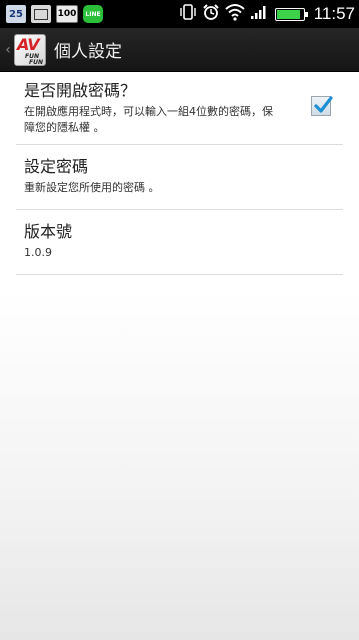  I want to click on line-app-icon: LINE, so click(93, 14).